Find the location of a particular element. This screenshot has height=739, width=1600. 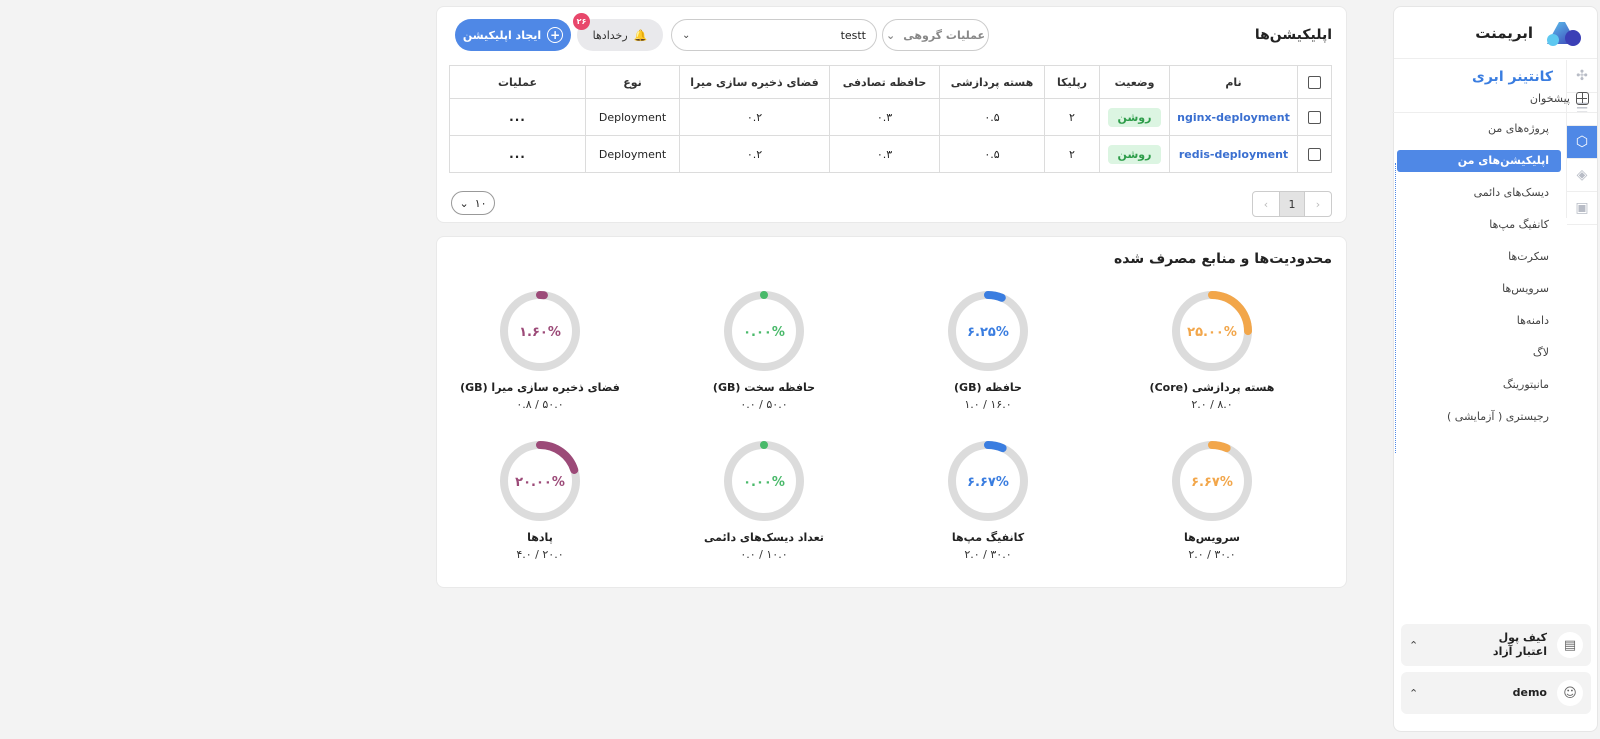

gauge-usage: ۰.۰ / ۵۰.۰ is located at coordinates (764, 404).